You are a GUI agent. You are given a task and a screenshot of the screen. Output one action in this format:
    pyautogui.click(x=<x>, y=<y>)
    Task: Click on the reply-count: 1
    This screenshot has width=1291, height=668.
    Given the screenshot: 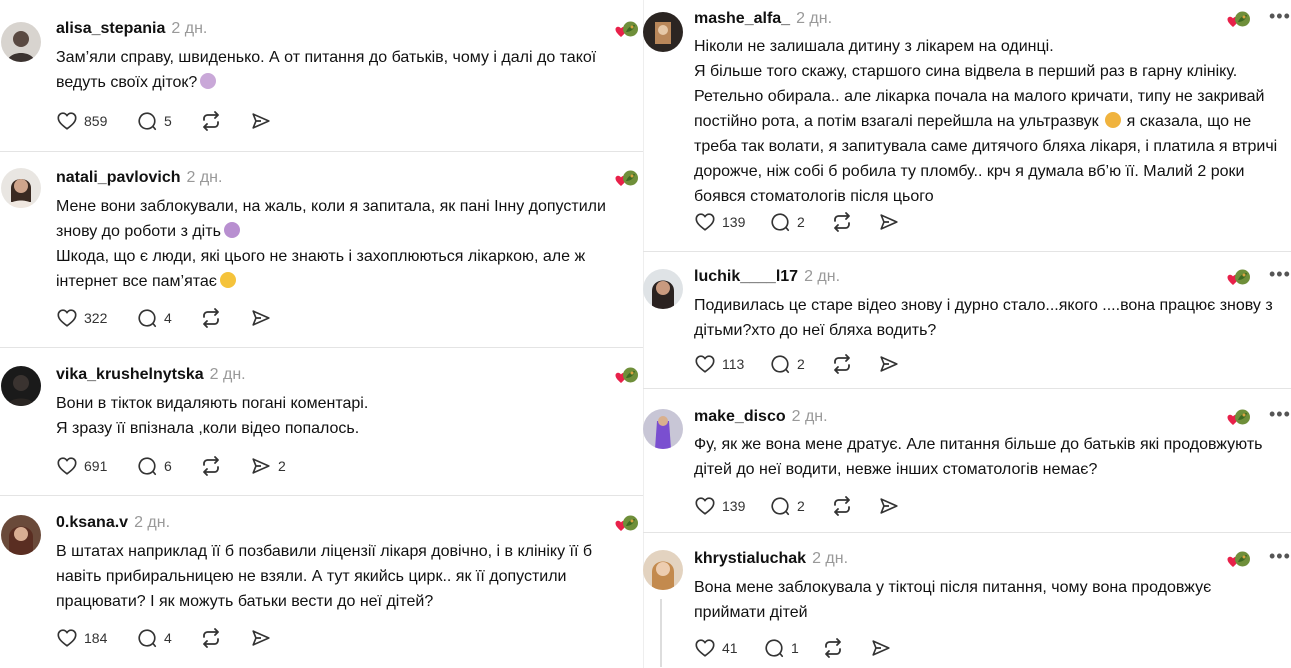 What is the action you would take?
    pyautogui.click(x=795, y=648)
    